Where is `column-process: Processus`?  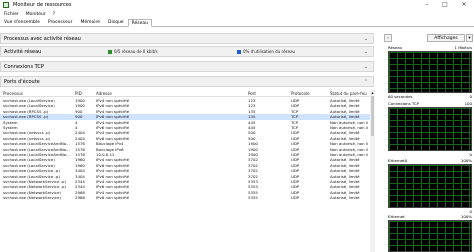 column-process: Processus is located at coordinates (13, 93).